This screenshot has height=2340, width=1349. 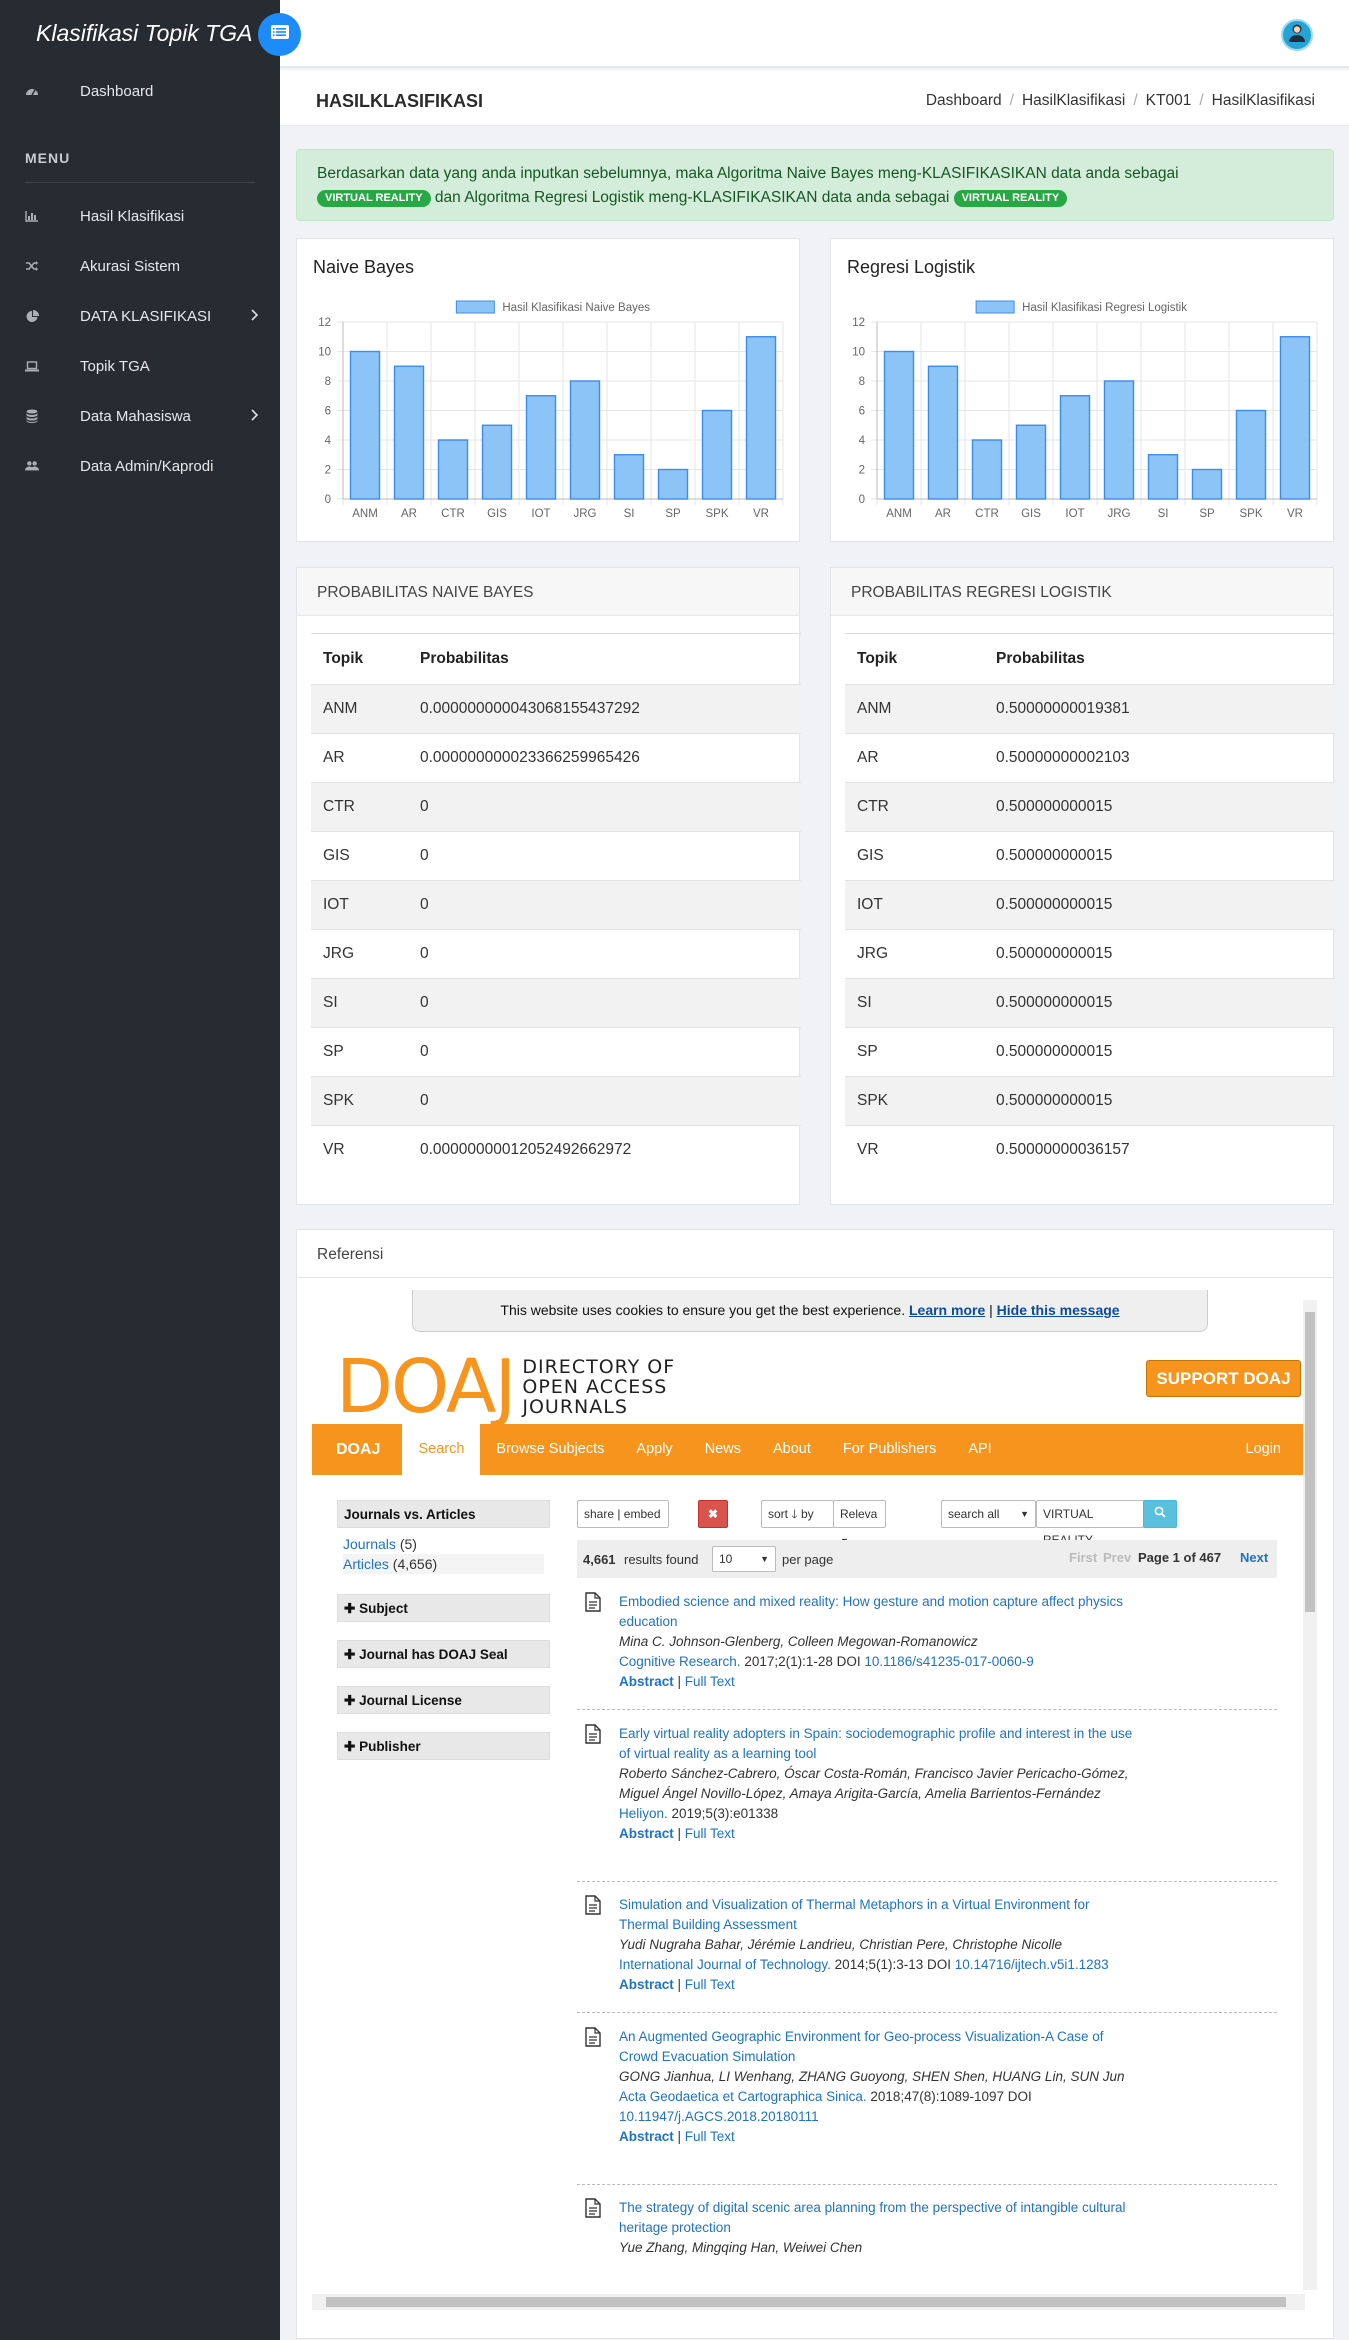 I want to click on breadcrumb-item-kt001: KT001, so click(x=1169, y=101).